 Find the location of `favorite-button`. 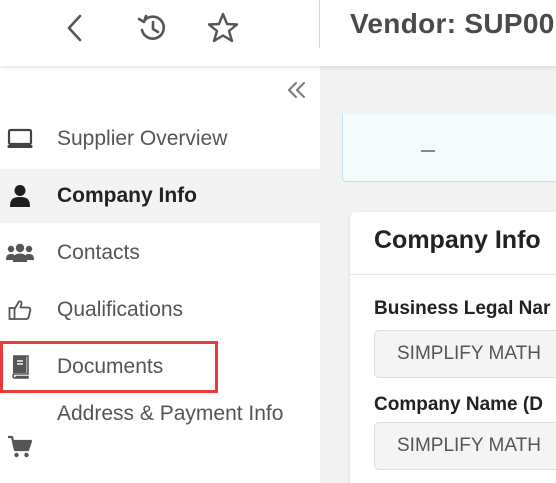

favorite-button is located at coordinates (223, 28).